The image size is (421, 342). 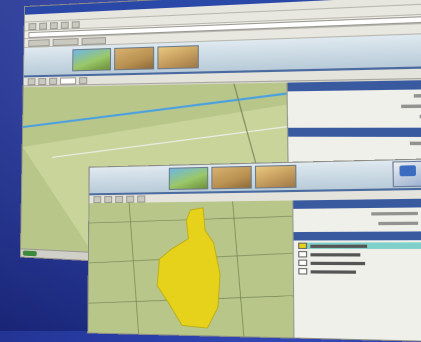 I want to click on home-icon, so click(x=76, y=24).